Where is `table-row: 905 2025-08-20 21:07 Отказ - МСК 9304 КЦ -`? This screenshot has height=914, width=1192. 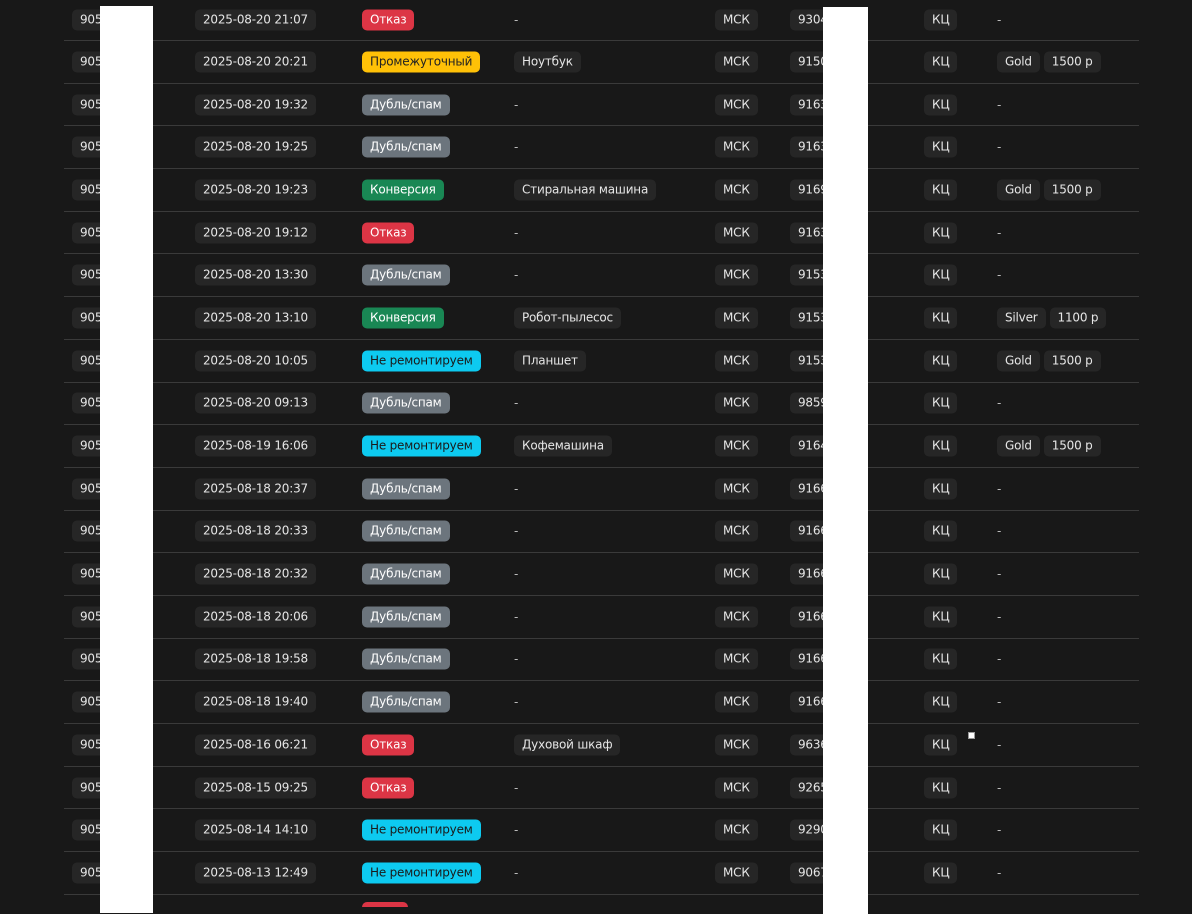
table-row: 905 2025-08-20 21:07 Отказ - МСК 9304 КЦ - is located at coordinates (601, 20).